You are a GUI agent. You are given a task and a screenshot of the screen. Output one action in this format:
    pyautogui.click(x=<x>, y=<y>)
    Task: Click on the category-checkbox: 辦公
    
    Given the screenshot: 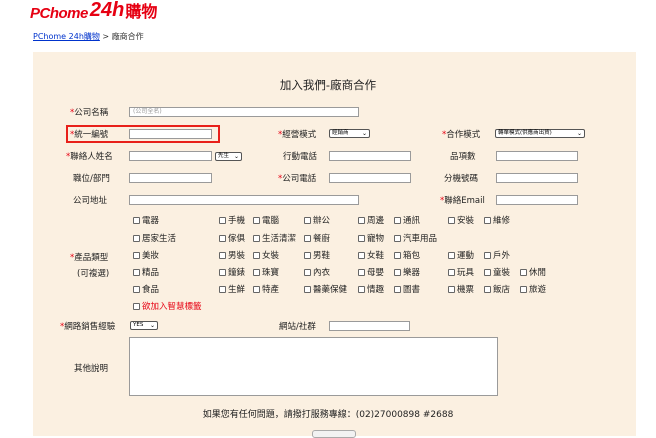 What is the action you would take?
    pyautogui.click(x=317, y=220)
    